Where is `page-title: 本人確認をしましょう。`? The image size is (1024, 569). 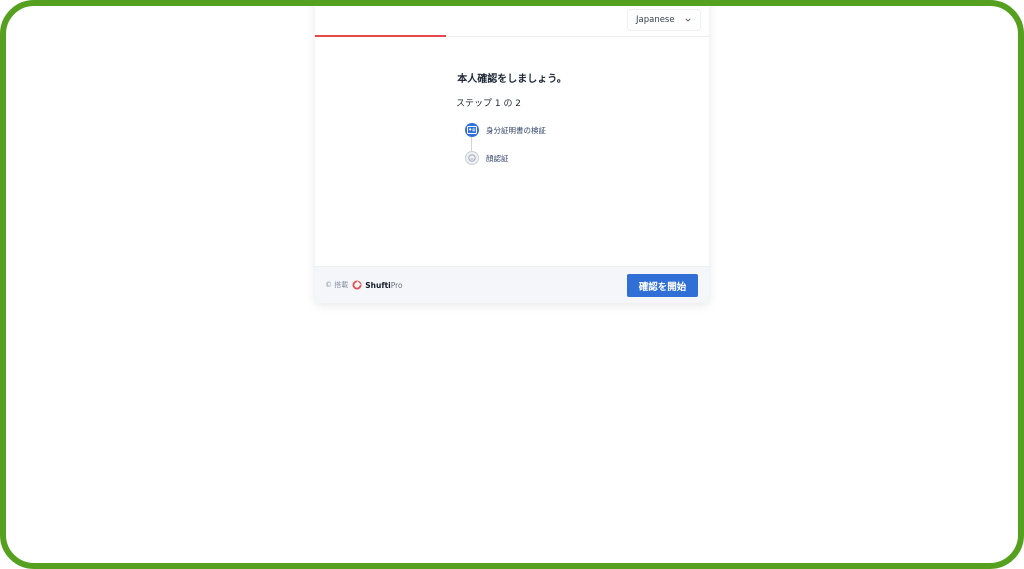 page-title: 本人確認をしましょう。 is located at coordinates (512, 79).